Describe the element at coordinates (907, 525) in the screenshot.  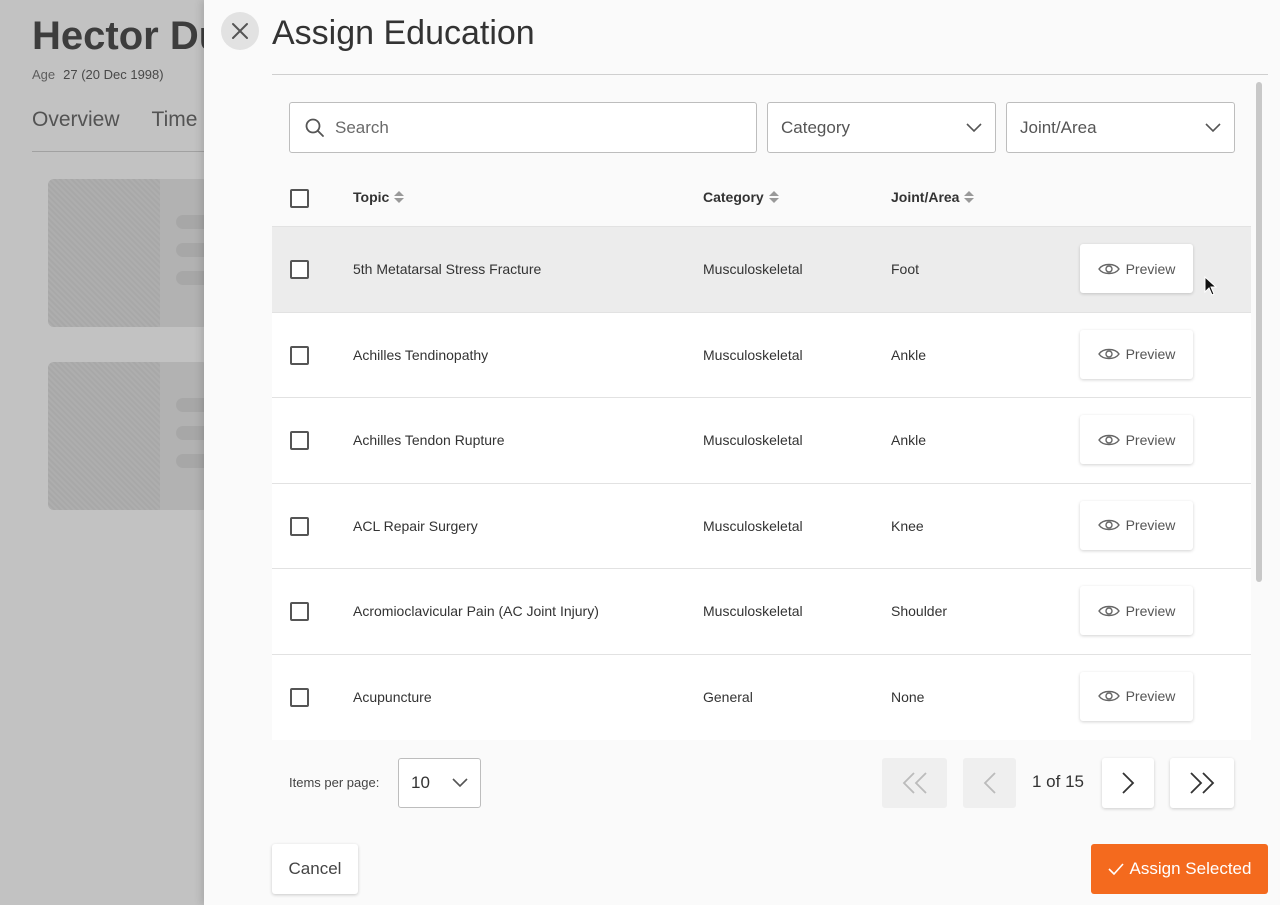
I see `joint-cell: Knee` at that location.